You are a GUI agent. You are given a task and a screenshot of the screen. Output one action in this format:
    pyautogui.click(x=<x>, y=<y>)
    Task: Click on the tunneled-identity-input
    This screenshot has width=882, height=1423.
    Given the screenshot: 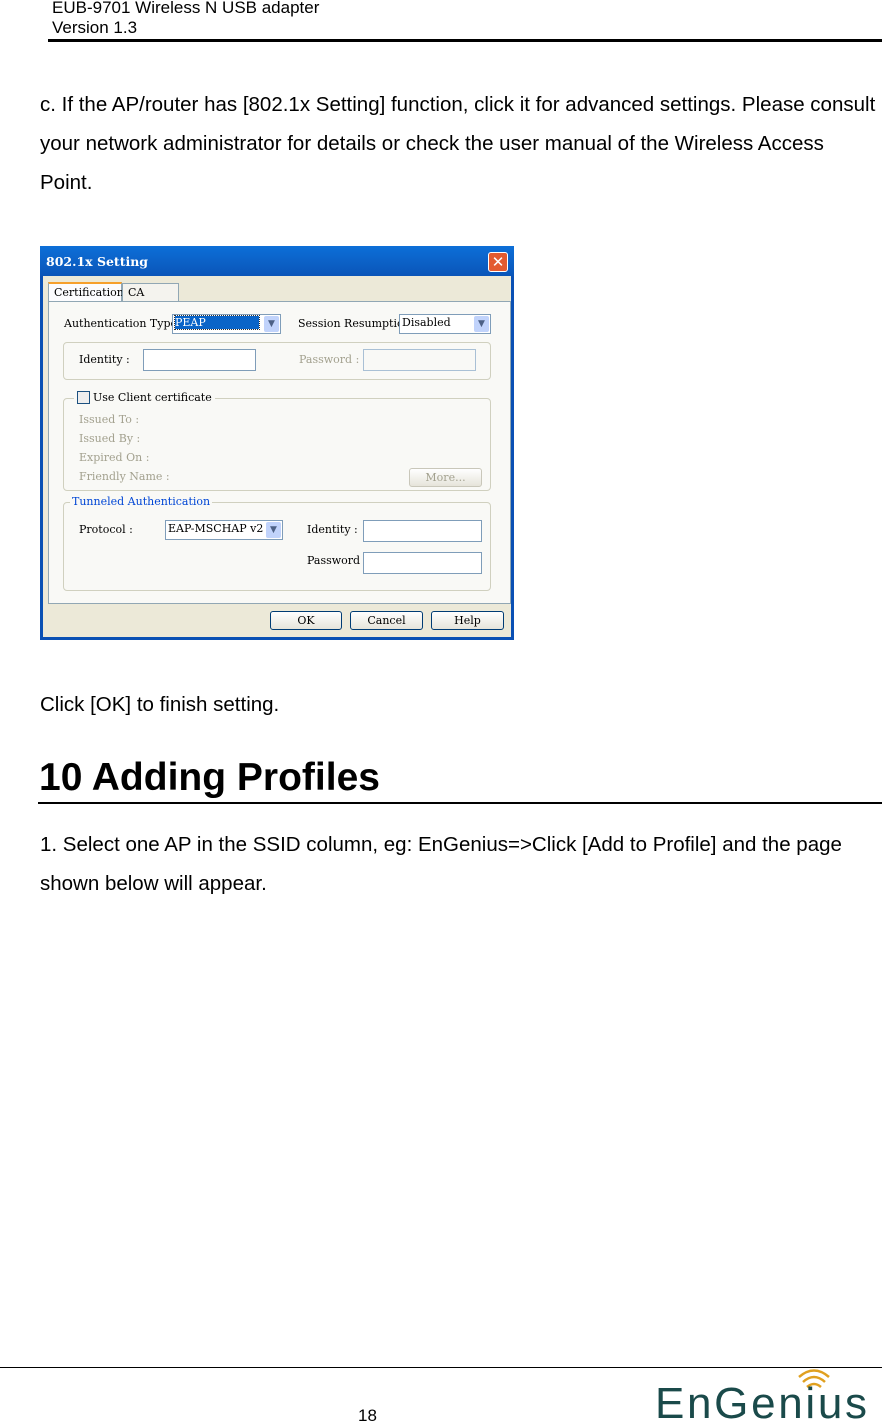 What is the action you would take?
    pyautogui.click(x=422, y=531)
    